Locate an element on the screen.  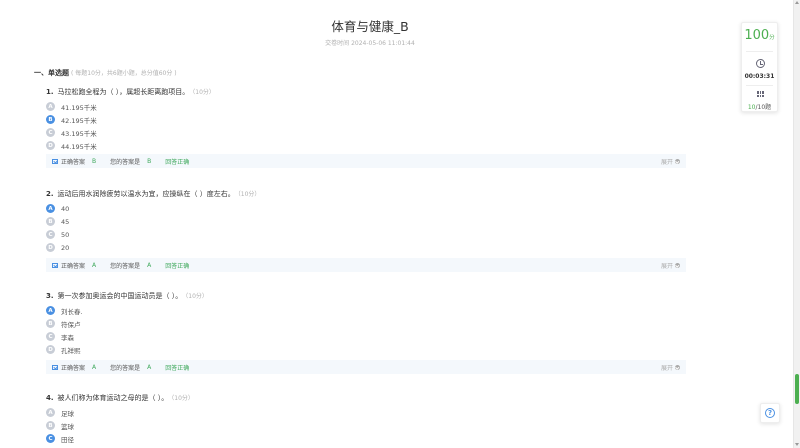
option-d: D 44.195千米 is located at coordinates (366, 145).